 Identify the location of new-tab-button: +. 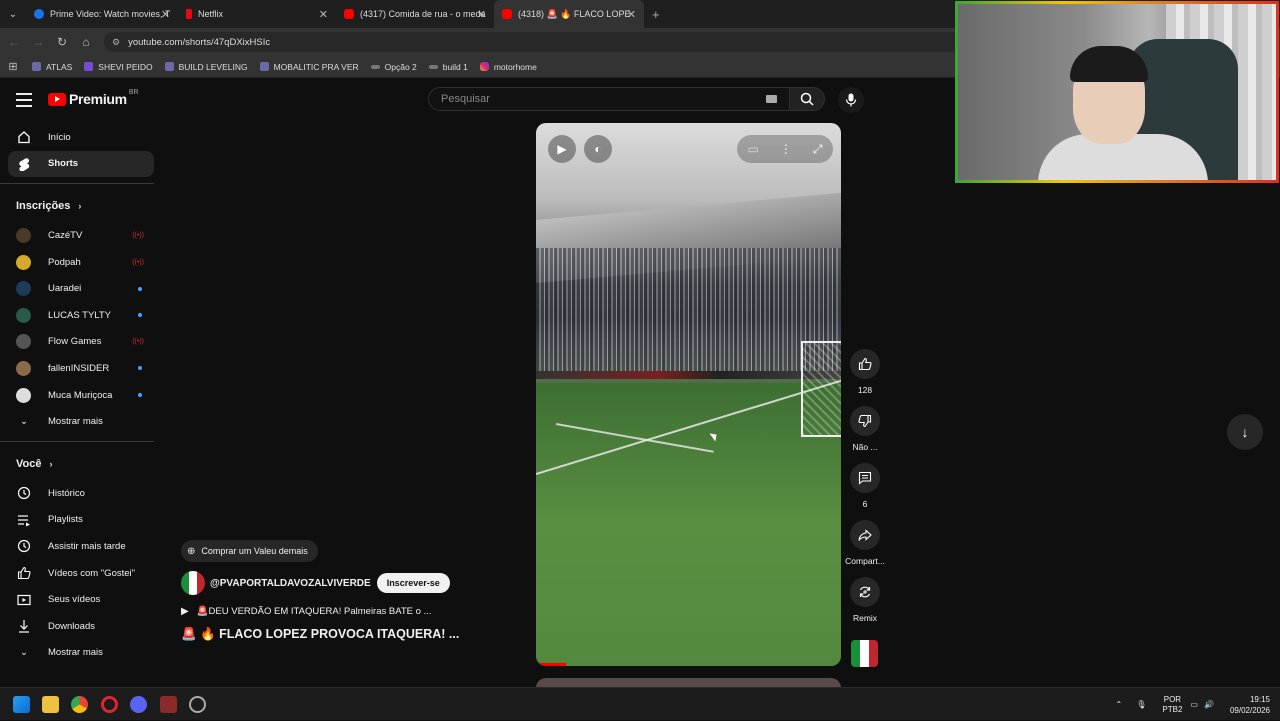
(656, 14).